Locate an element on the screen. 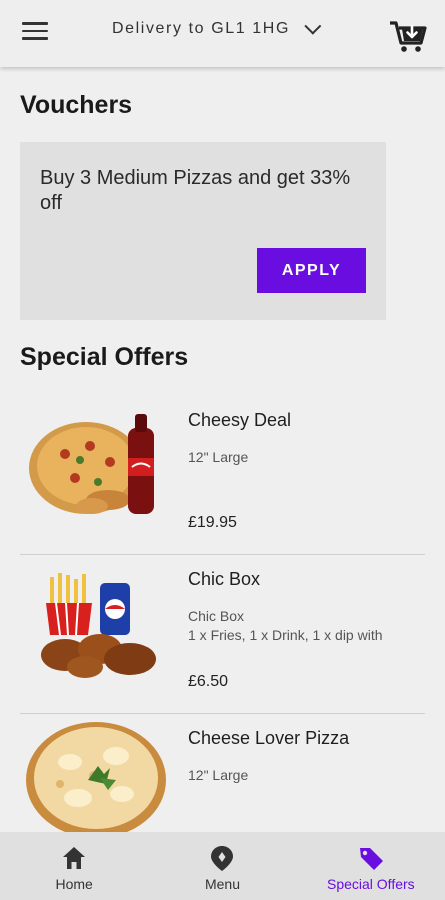  delivery-location-label: Delivery to GL1 1HG is located at coordinates (201, 28).